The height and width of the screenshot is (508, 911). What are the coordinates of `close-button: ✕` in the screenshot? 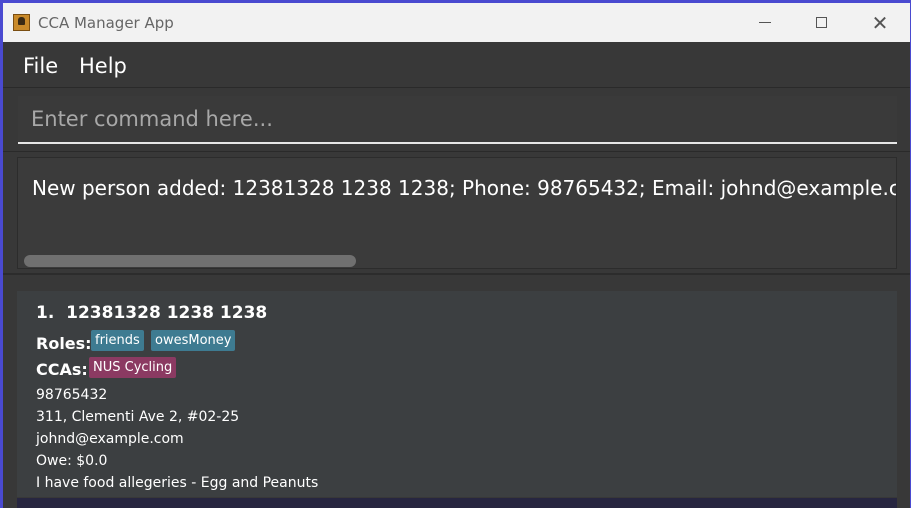 It's located at (880, 22).